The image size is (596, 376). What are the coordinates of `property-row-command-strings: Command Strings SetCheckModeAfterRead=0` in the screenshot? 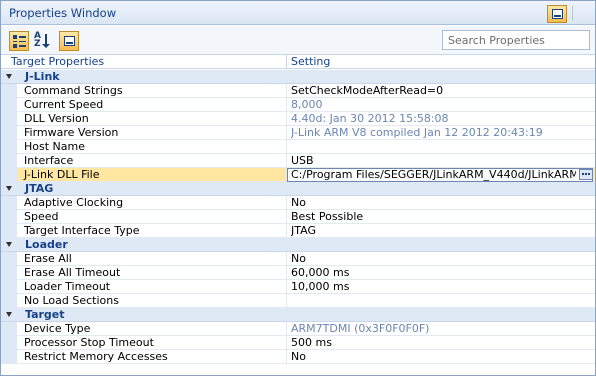 It's located at (298, 91).